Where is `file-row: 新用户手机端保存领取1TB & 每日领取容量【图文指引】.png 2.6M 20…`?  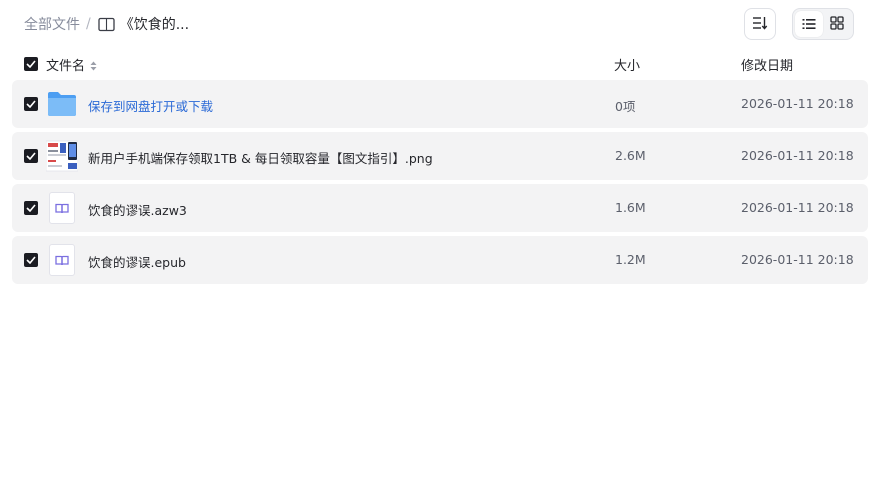
file-row: 新用户手机端保存领取1TB & 每日领取容量【图文指引】.png 2.6M 20… is located at coordinates (440, 156).